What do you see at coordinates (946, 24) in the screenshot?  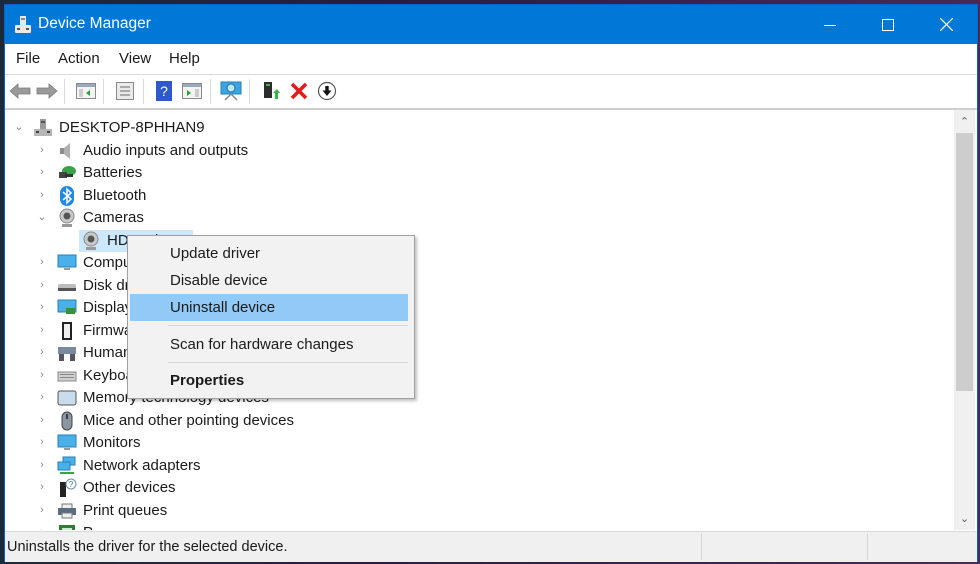 I see `close-button` at bounding box center [946, 24].